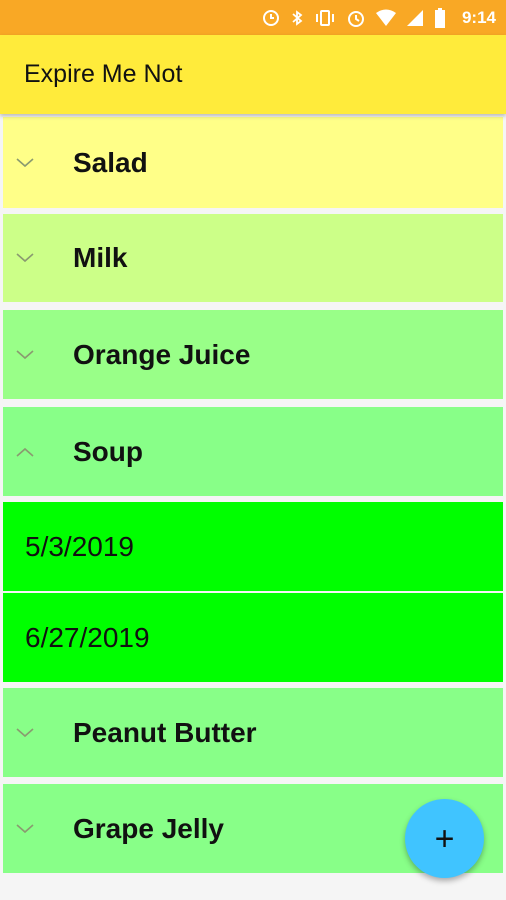 The width and height of the screenshot is (506, 900). Describe the element at coordinates (103, 74) in the screenshot. I see `app-title: Expire Me Not` at that location.